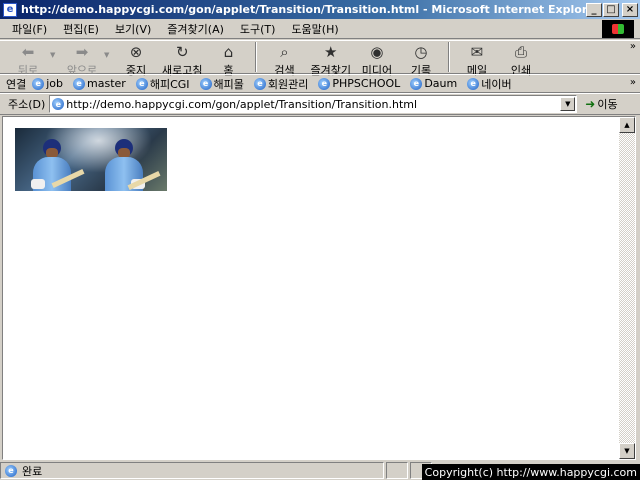 Image resolution: width=640 pixels, height=480 pixels. Describe the element at coordinates (192, 470) in the screenshot. I see `status-main-pane: e 완료` at that location.